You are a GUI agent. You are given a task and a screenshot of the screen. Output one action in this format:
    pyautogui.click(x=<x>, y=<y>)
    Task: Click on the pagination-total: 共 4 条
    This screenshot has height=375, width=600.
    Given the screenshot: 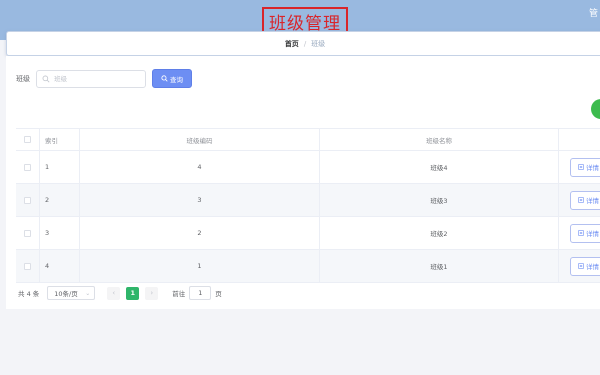 What is the action you would take?
    pyautogui.click(x=29, y=294)
    